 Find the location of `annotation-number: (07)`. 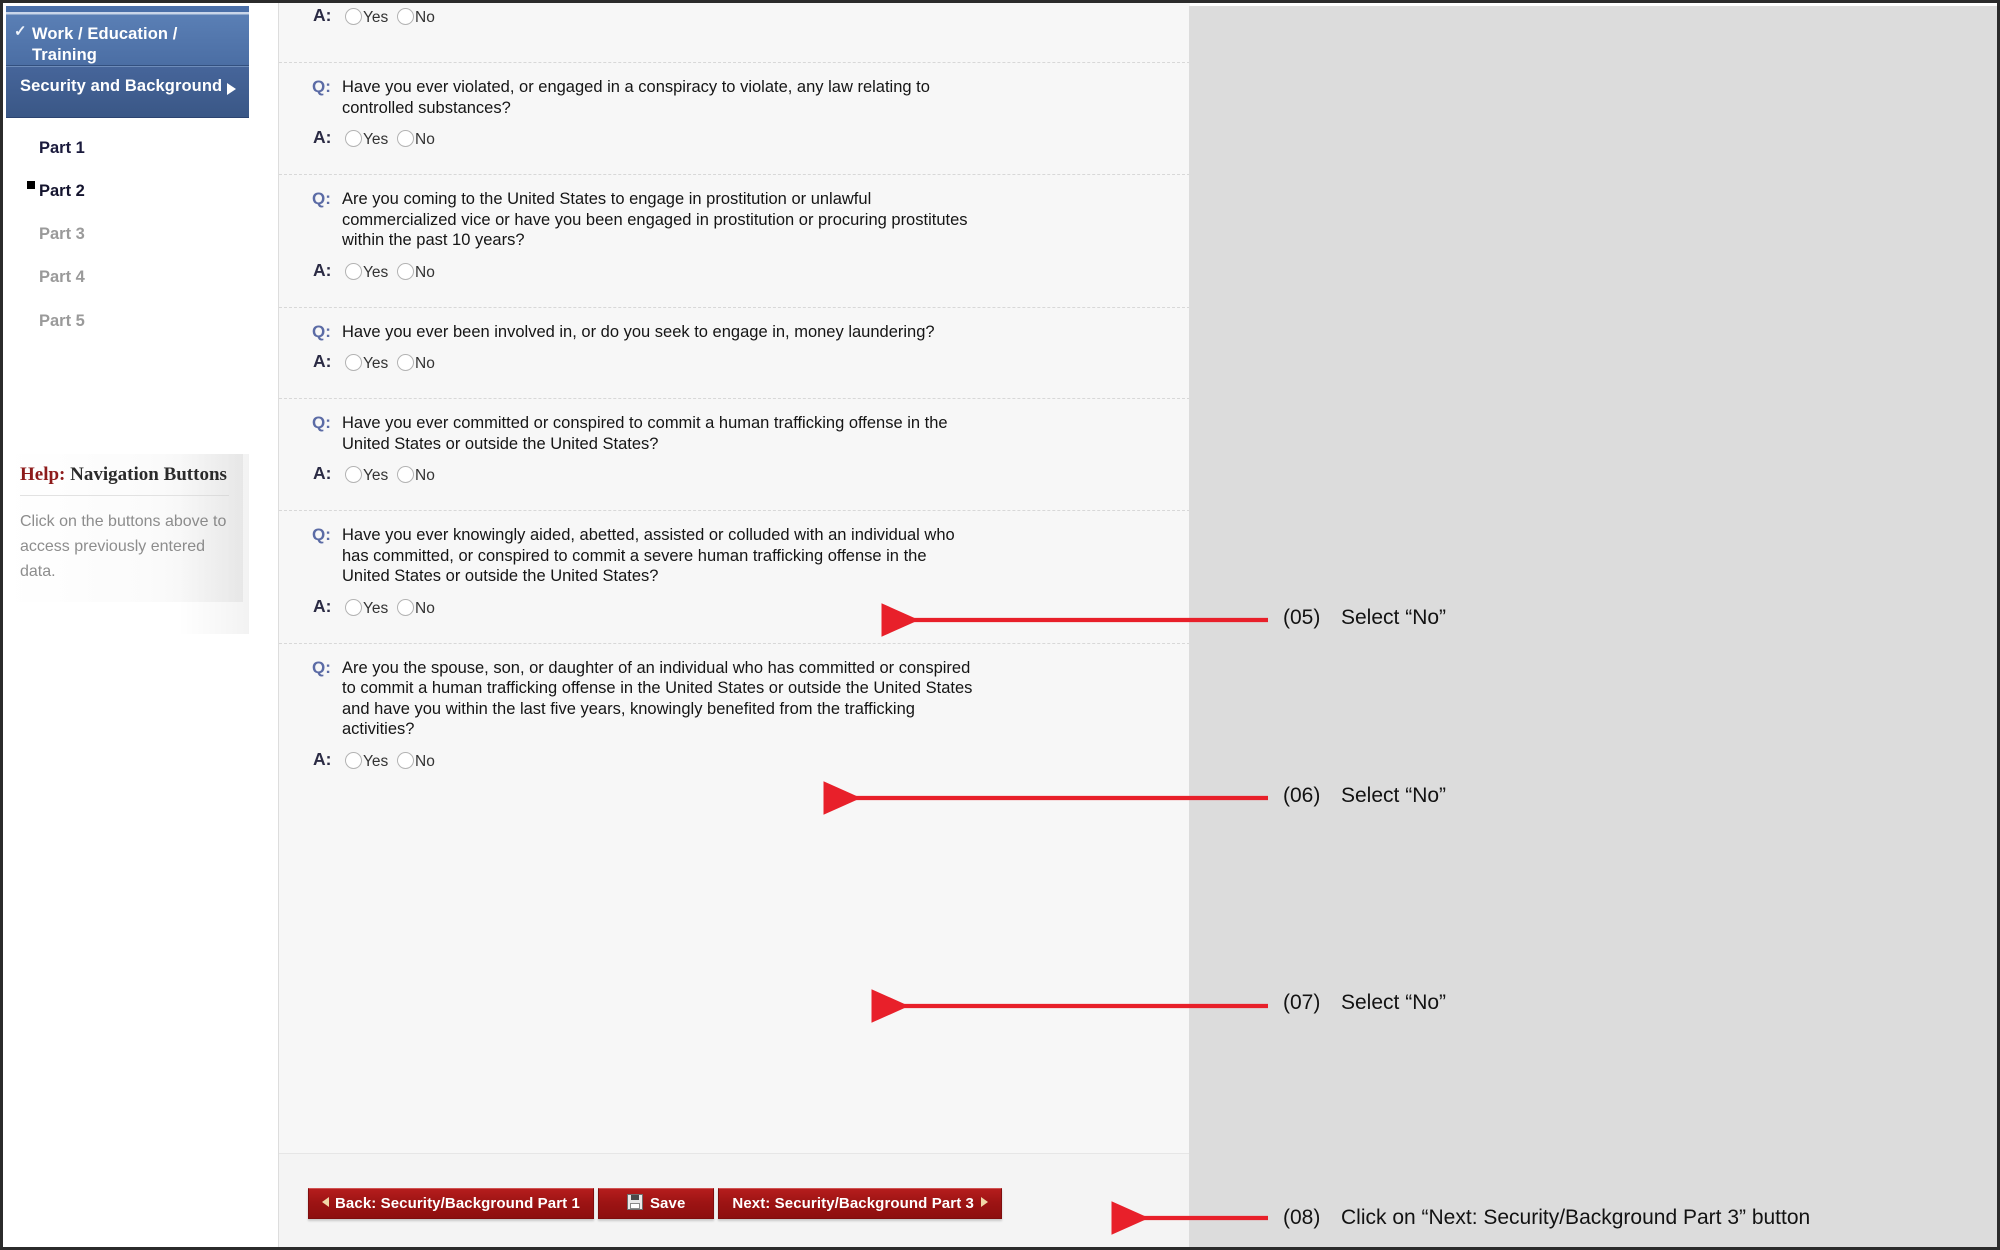

annotation-number: (07) is located at coordinates (1302, 1002).